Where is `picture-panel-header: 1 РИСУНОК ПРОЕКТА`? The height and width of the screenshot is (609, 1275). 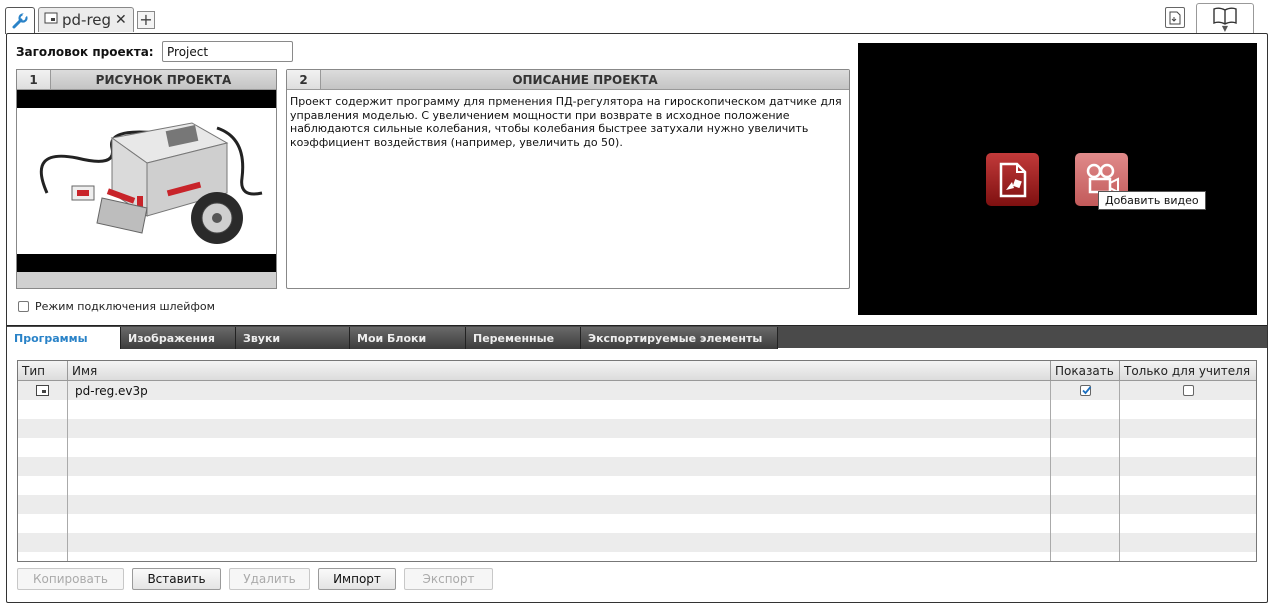
picture-panel-header: 1 РИСУНОК ПРОЕКТА is located at coordinates (146, 80).